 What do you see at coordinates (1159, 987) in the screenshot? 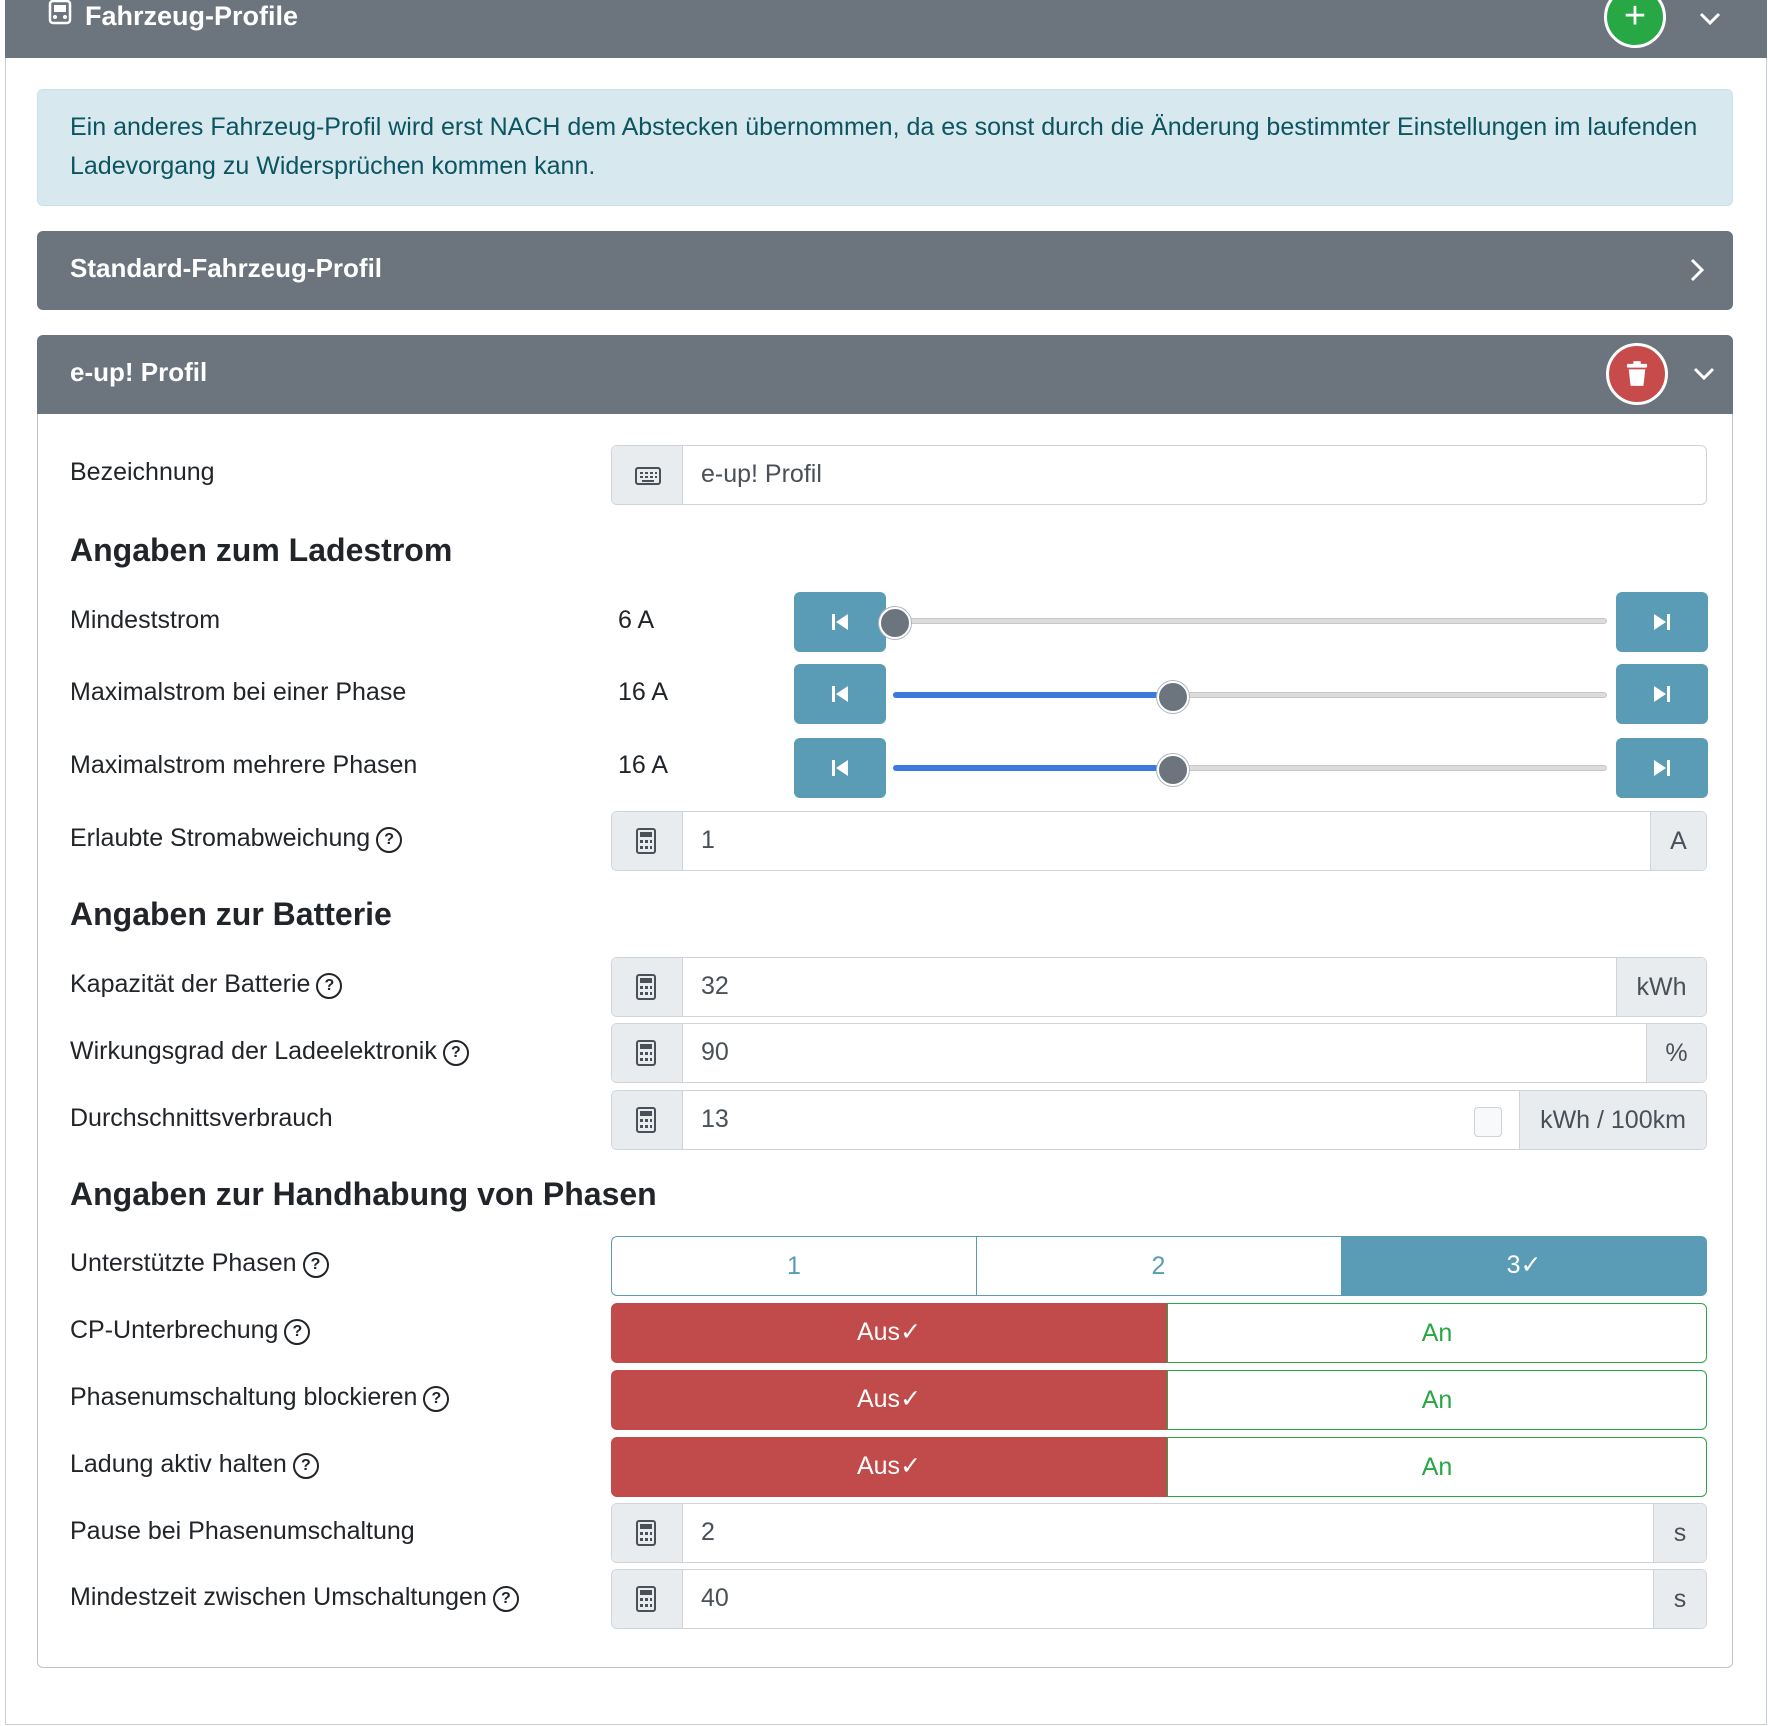
I see `capacity-input-group: 32 kWh` at bounding box center [1159, 987].